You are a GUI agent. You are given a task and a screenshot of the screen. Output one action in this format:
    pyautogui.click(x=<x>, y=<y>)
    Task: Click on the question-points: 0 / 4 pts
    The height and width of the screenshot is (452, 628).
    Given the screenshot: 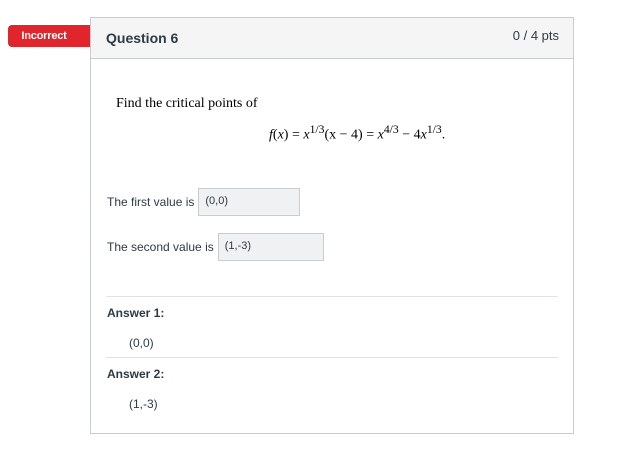 What is the action you would take?
    pyautogui.click(x=535, y=35)
    